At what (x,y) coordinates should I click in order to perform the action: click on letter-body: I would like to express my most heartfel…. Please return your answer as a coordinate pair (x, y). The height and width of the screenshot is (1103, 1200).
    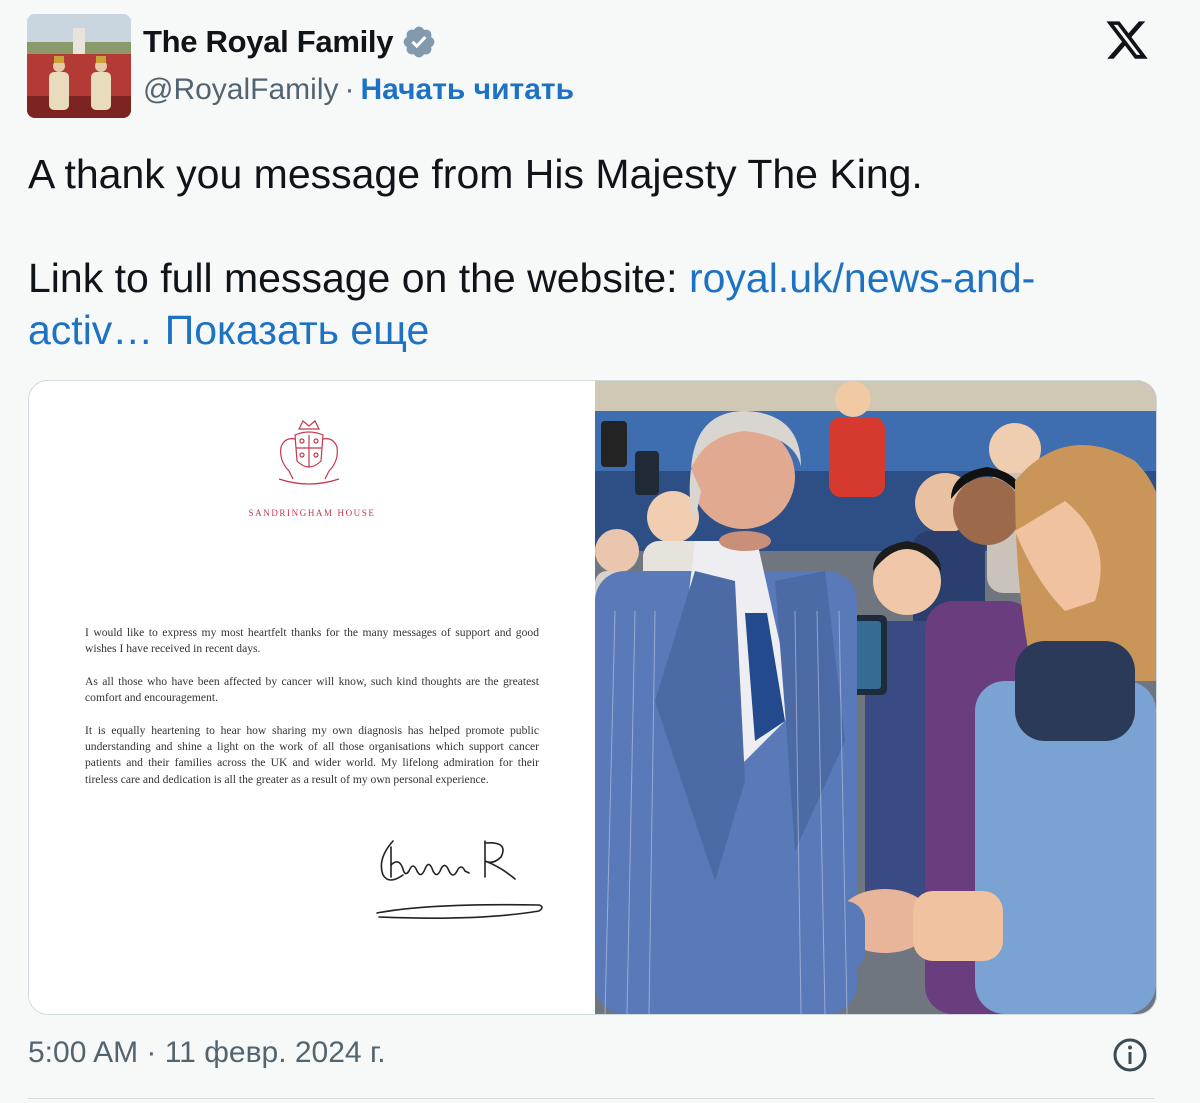
    Looking at the image, I should click on (312, 714).